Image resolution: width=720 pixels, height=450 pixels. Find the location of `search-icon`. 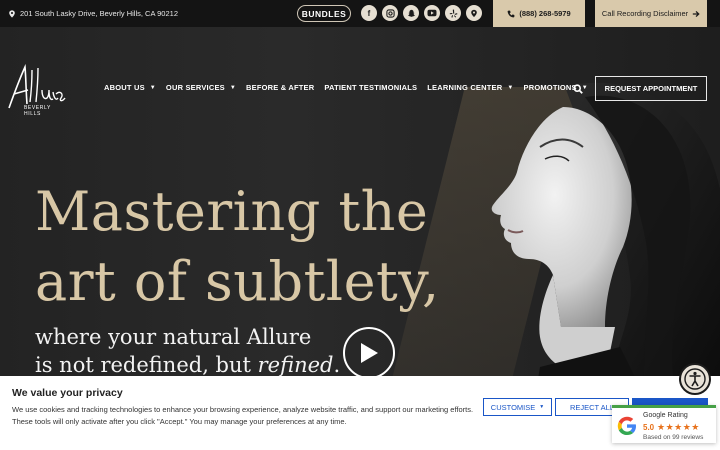

search-icon is located at coordinates (578, 89).